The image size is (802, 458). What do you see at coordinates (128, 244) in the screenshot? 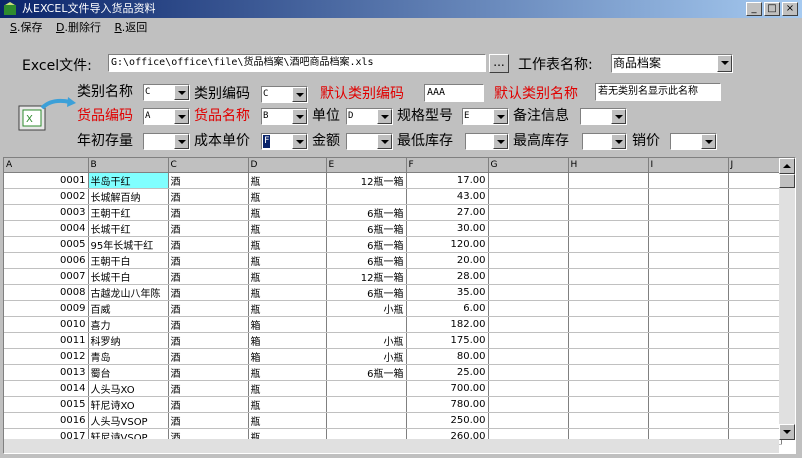
I see `grid-cell: 95年长城干红` at bounding box center [128, 244].